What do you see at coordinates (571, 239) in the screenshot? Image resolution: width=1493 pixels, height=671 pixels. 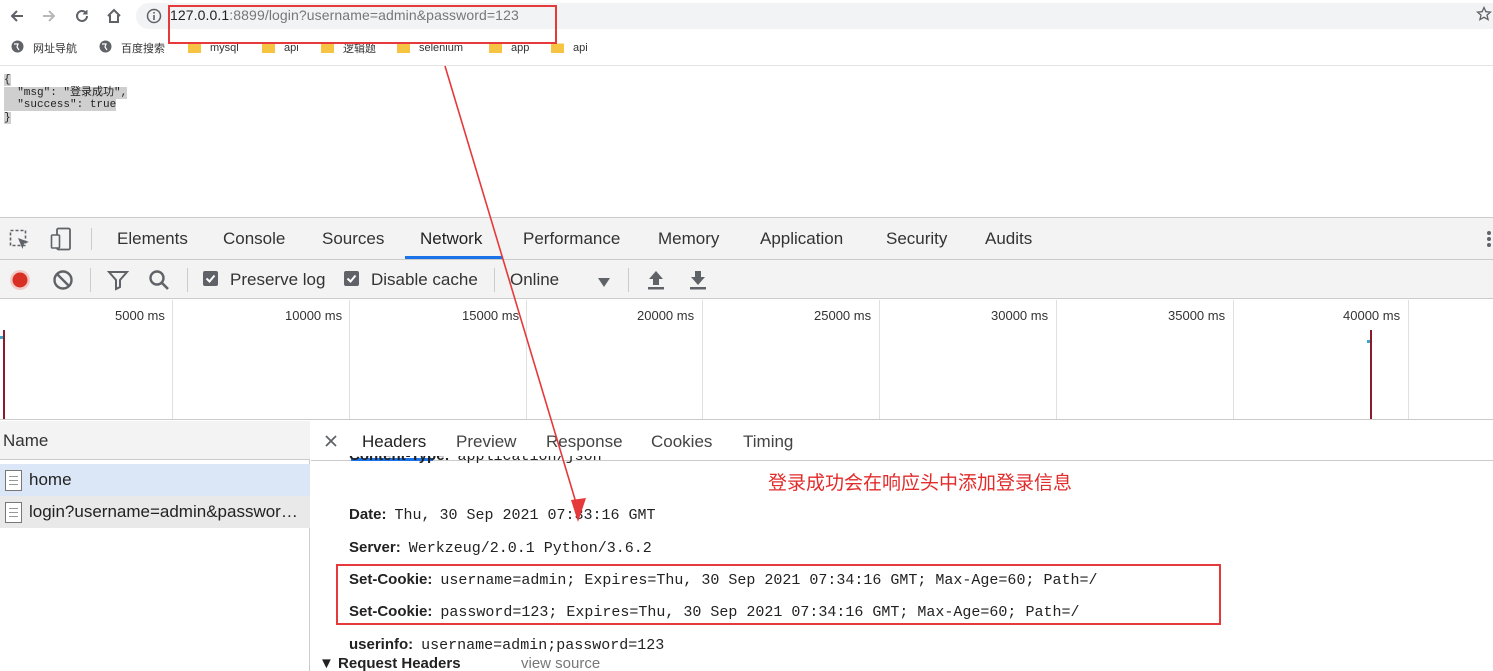 I see `tab-performance: Performance` at bounding box center [571, 239].